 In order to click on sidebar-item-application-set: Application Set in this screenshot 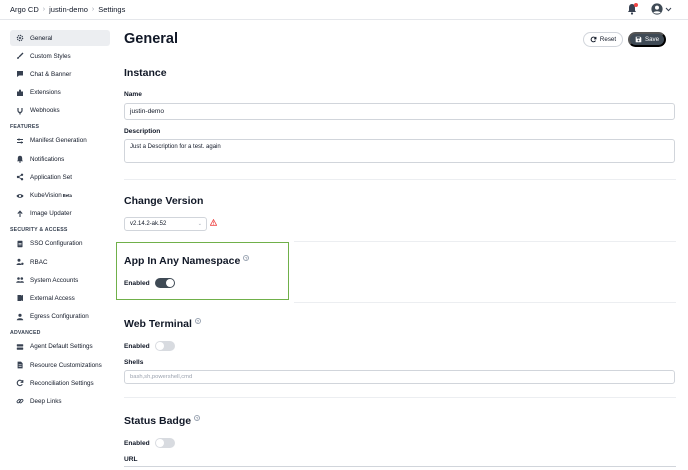, I will do `click(60, 177)`.